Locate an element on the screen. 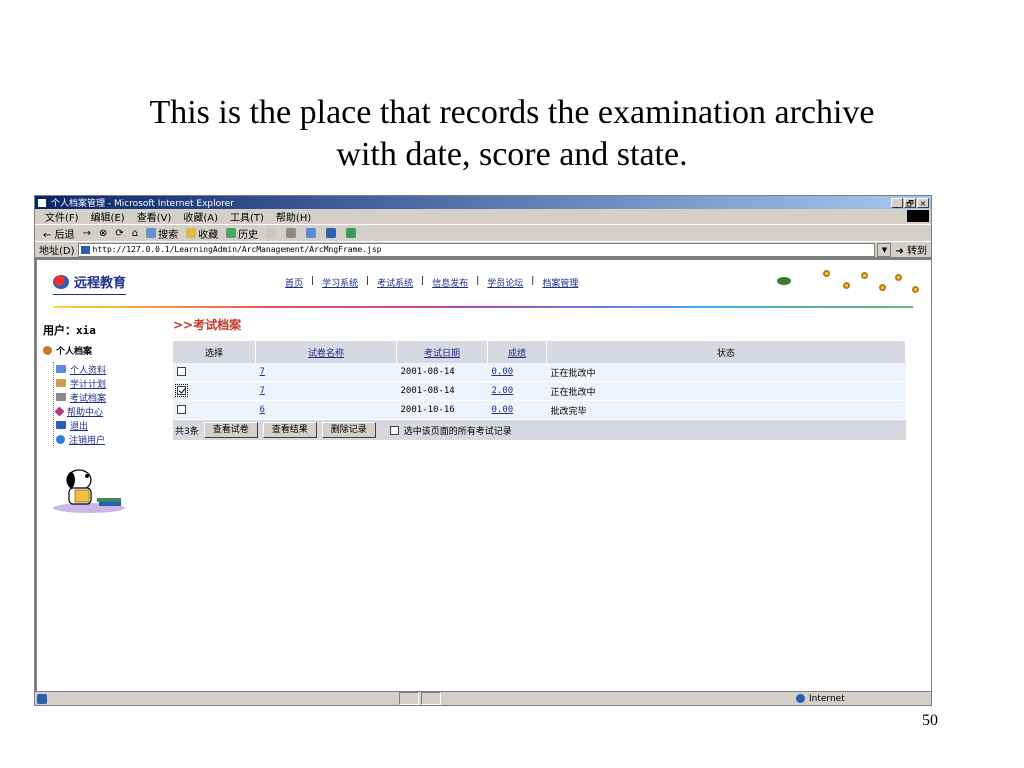 This screenshot has height=768, width=1024. discuss-icon is located at coordinates (331, 233).